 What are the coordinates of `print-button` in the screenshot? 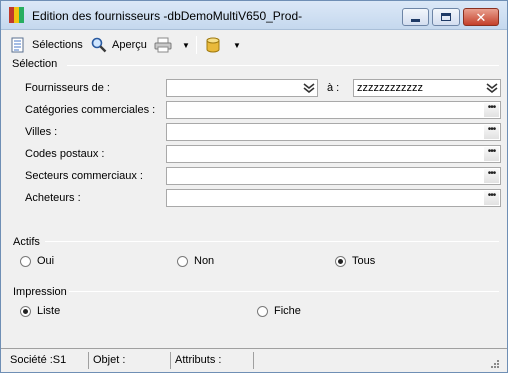 It's located at (163, 45).